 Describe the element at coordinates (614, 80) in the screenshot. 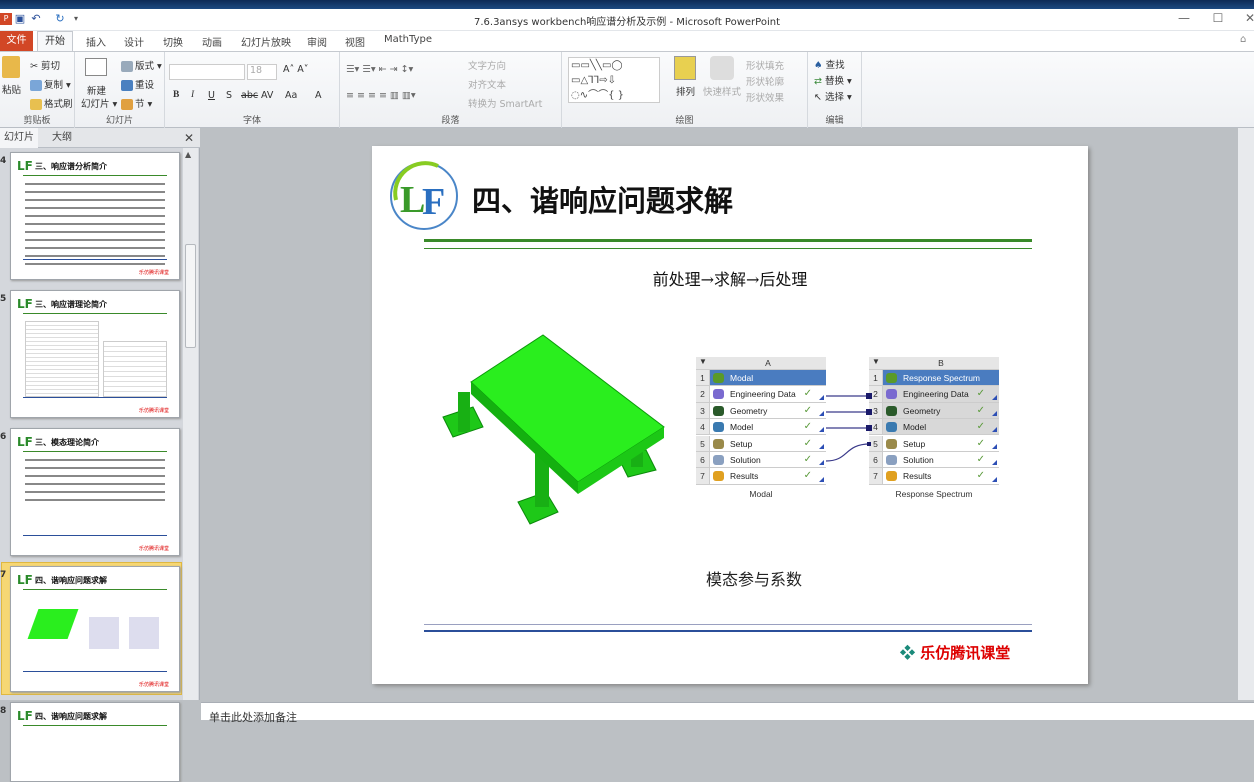

I see `shapes-gallery: ▭▭╲╲▭◯ ▭△⅂⅂⇨⇩ ◌∿⌒⌒{ }` at that location.